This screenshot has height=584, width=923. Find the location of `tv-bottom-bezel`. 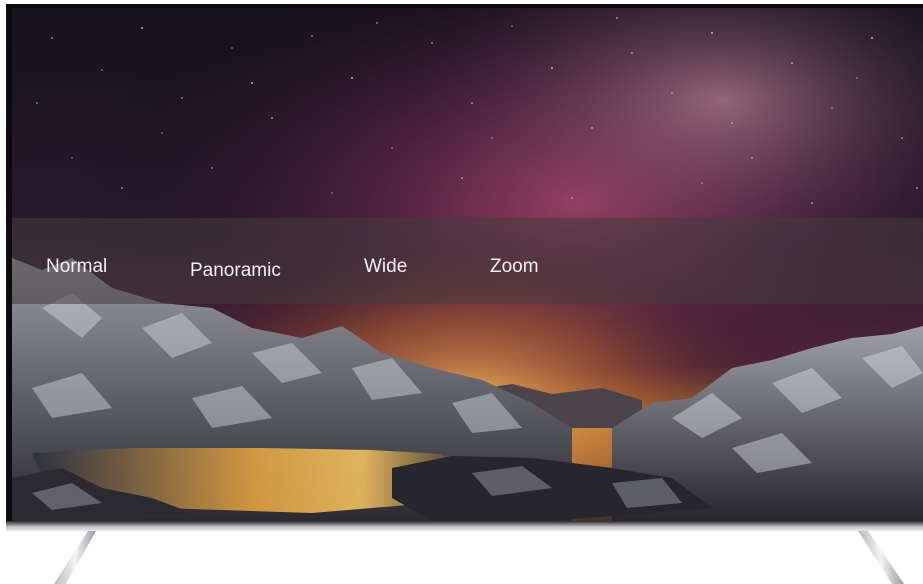

tv-bottom-bezel is located at coordinates (464, 526).